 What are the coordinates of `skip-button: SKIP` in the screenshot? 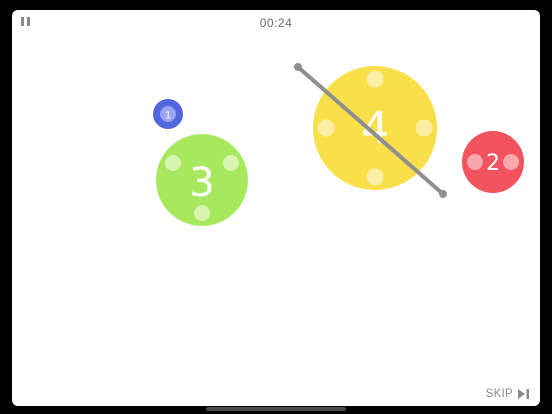 It's located at (508, 394).